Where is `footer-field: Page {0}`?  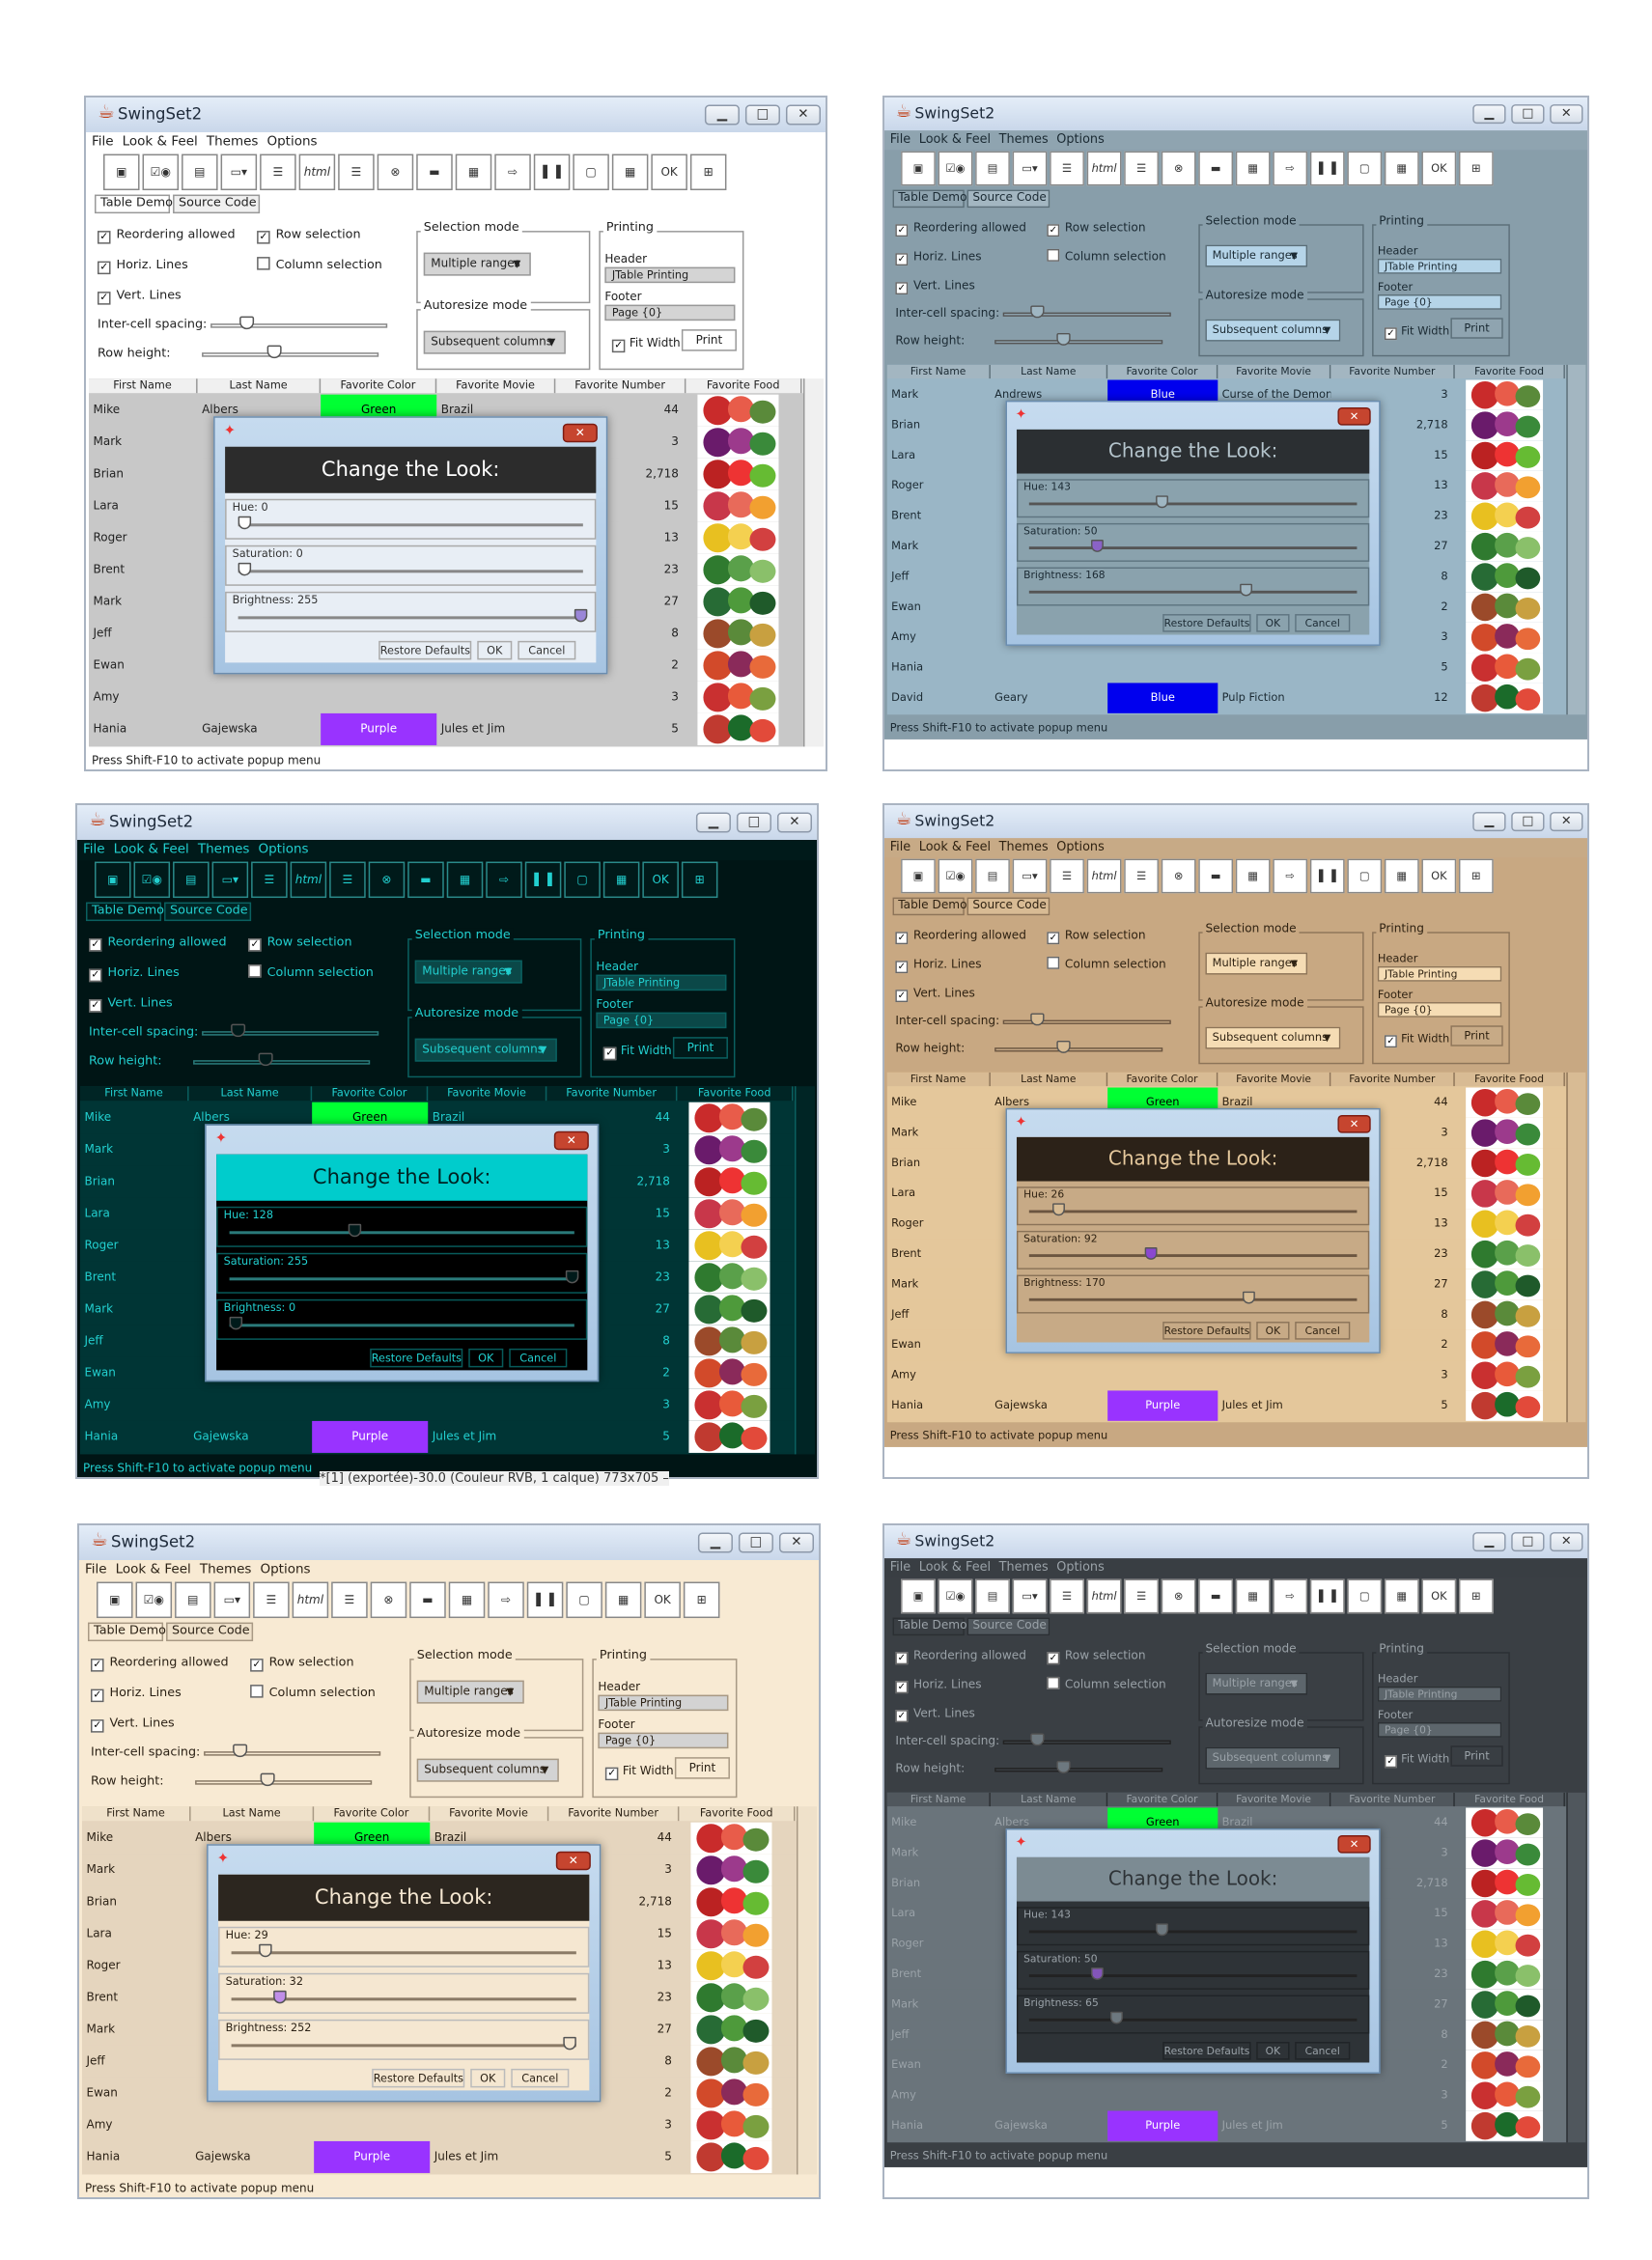
footer-field: Page {0} is located at coordinates (664, 1740).